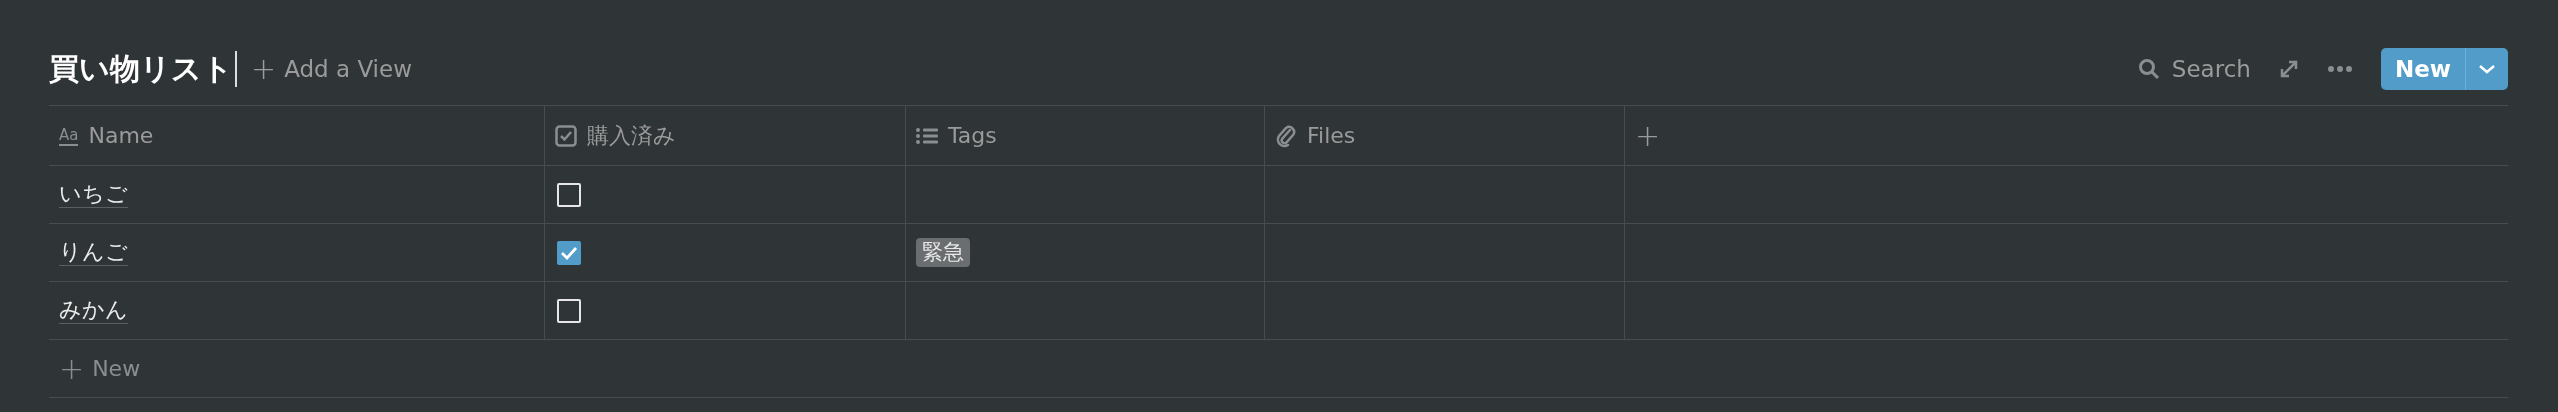 The image size is (2558, 412). Describe the element at coordinates (927, 135) in the screenshot. I see `list-icon` at that location.